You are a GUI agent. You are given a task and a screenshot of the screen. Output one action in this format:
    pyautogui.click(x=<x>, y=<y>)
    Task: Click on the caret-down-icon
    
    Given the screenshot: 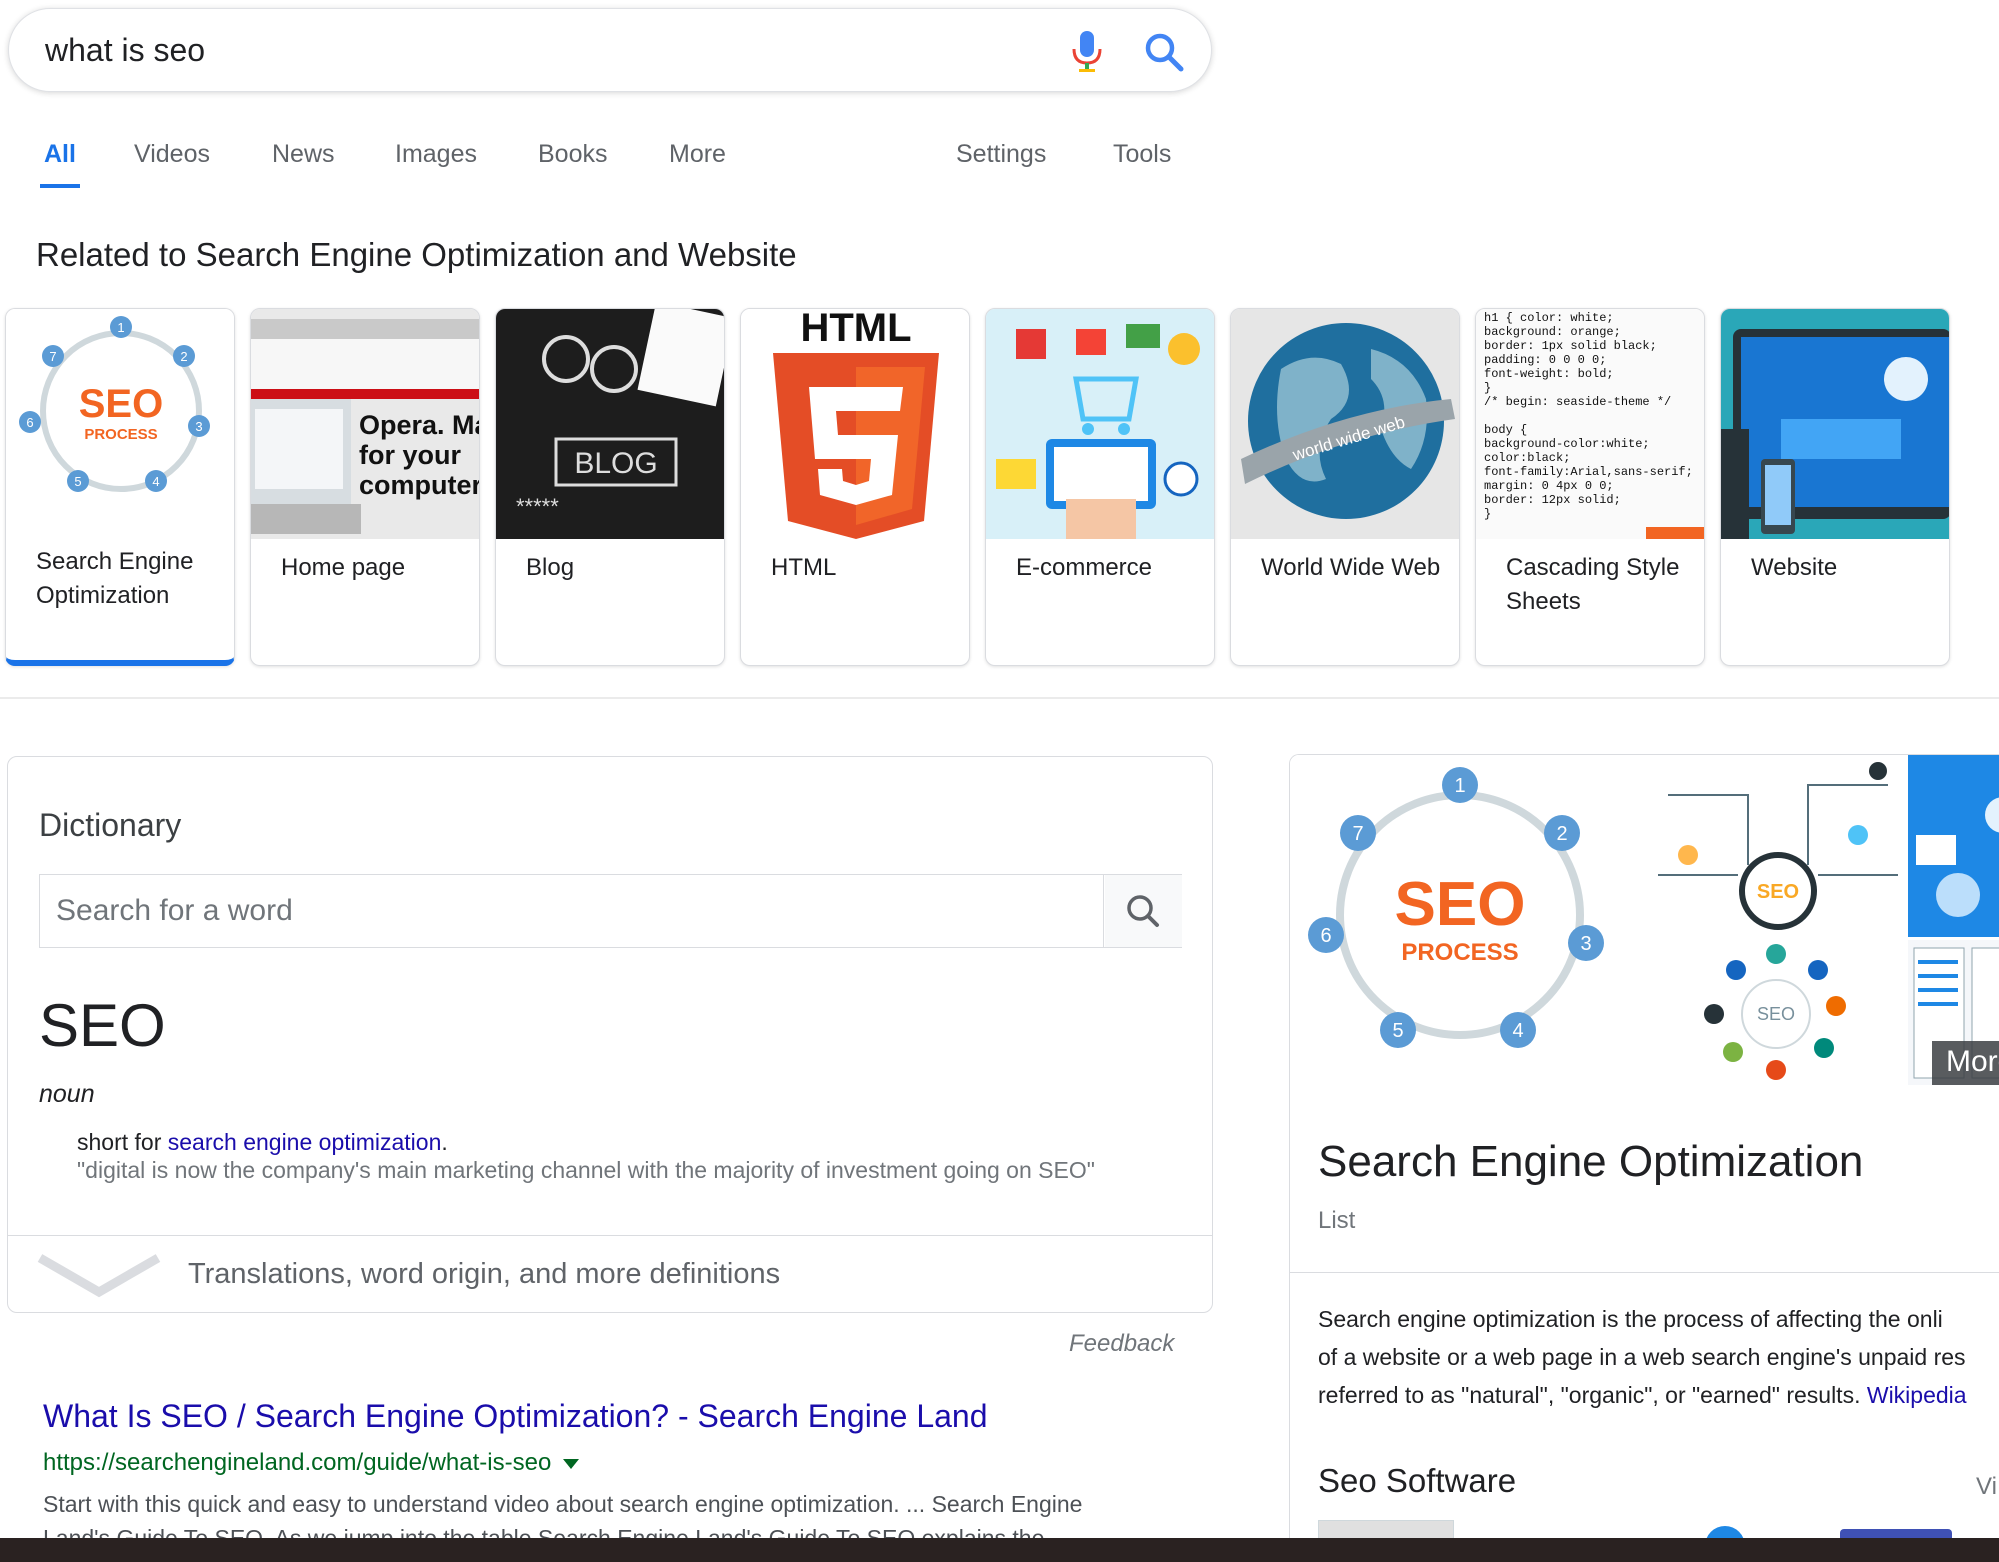 What is the action you would take?
    pyautogui.click(x=571, y=1463)
    